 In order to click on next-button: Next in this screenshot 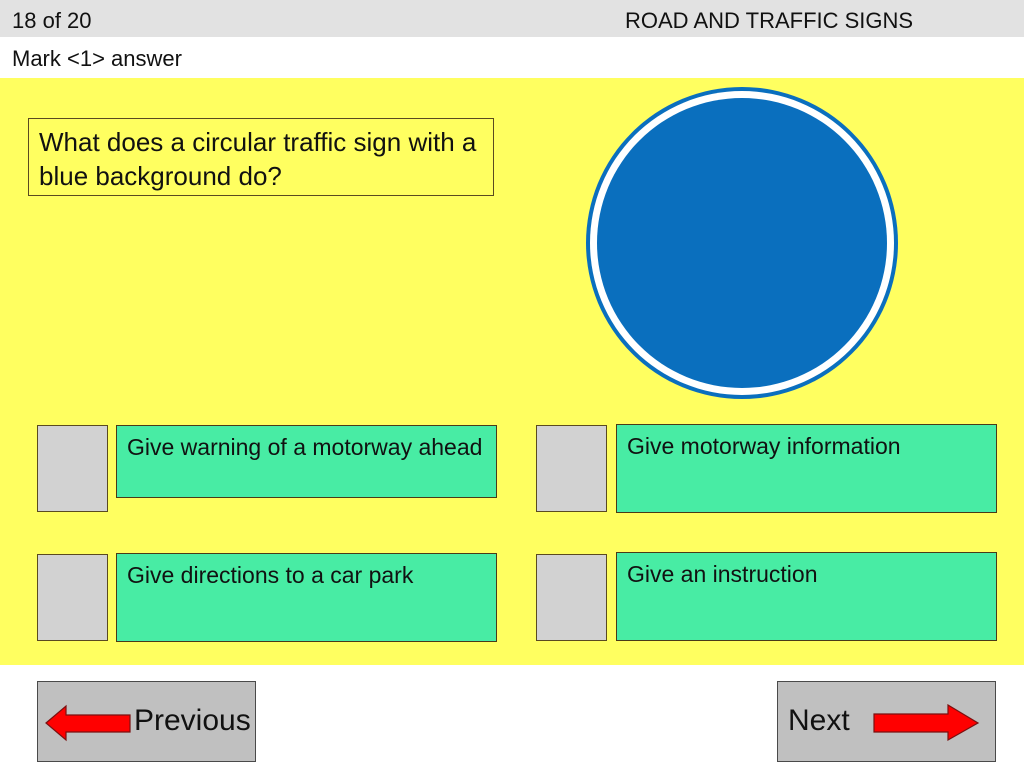, I will do `click(886, 721)`.